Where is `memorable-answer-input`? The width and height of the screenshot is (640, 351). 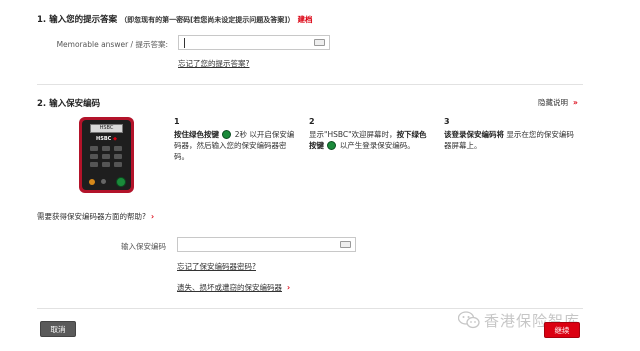 memorable-answer-input is located at coordinates (254, 42).